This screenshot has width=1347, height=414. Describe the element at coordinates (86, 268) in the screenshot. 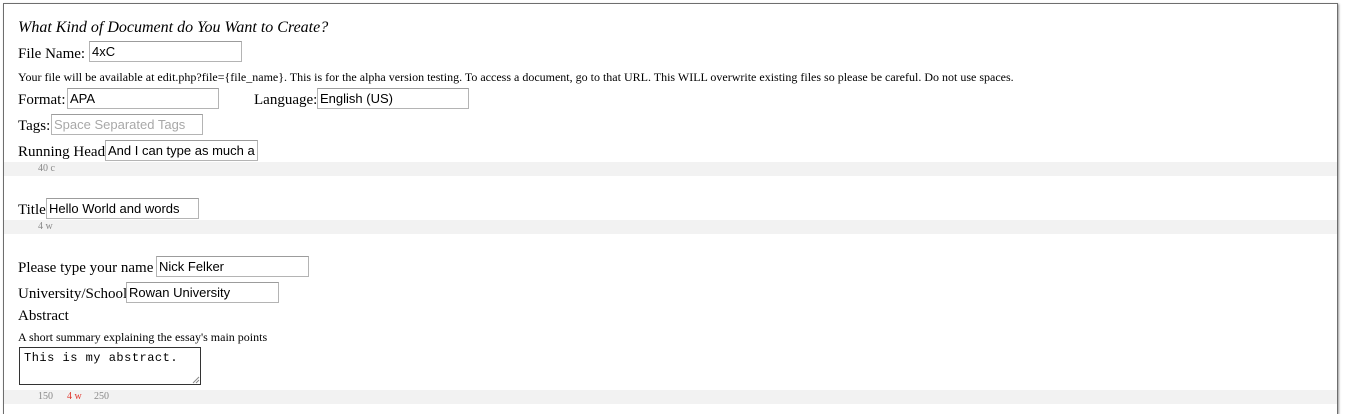

I see `name-label: Please type your name` at that location.